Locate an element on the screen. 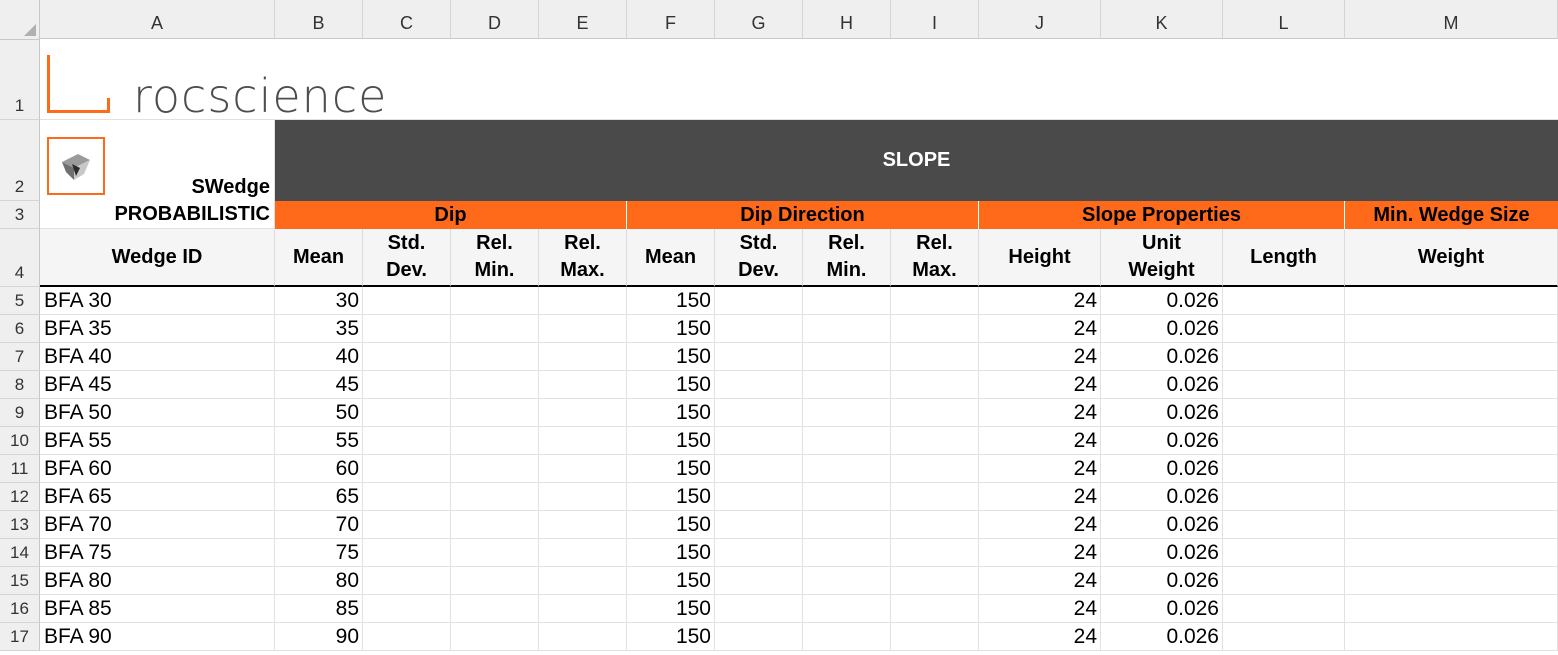  cell-g6 is located at coordinates (759, 329).